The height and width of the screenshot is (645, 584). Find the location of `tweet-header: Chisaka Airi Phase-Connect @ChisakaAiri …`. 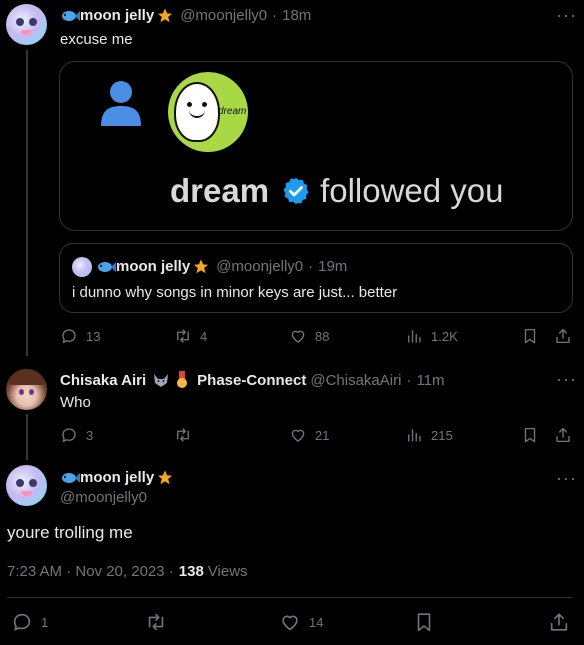

tweet-header: Chisaka Airi Phase-Connect @ChisakaAiri … is located at coordinates (252, 380).